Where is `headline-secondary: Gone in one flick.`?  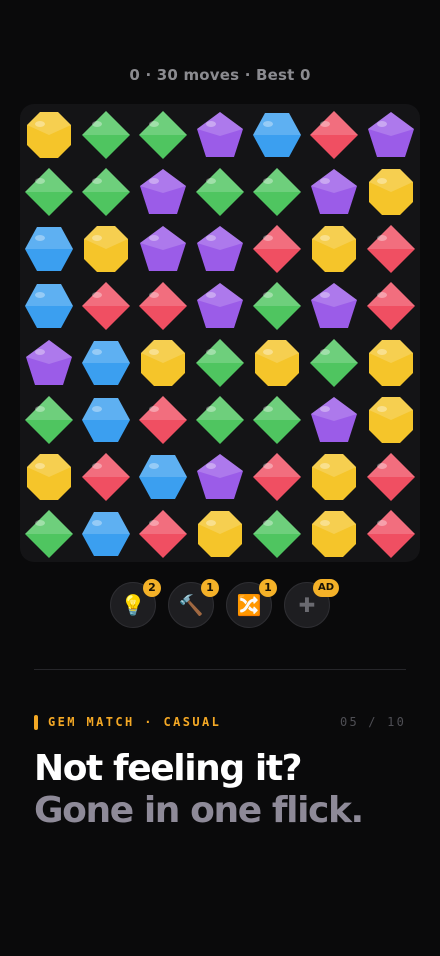 headline-secondary: Gone in one flick. is located at coordinates (199, 810).